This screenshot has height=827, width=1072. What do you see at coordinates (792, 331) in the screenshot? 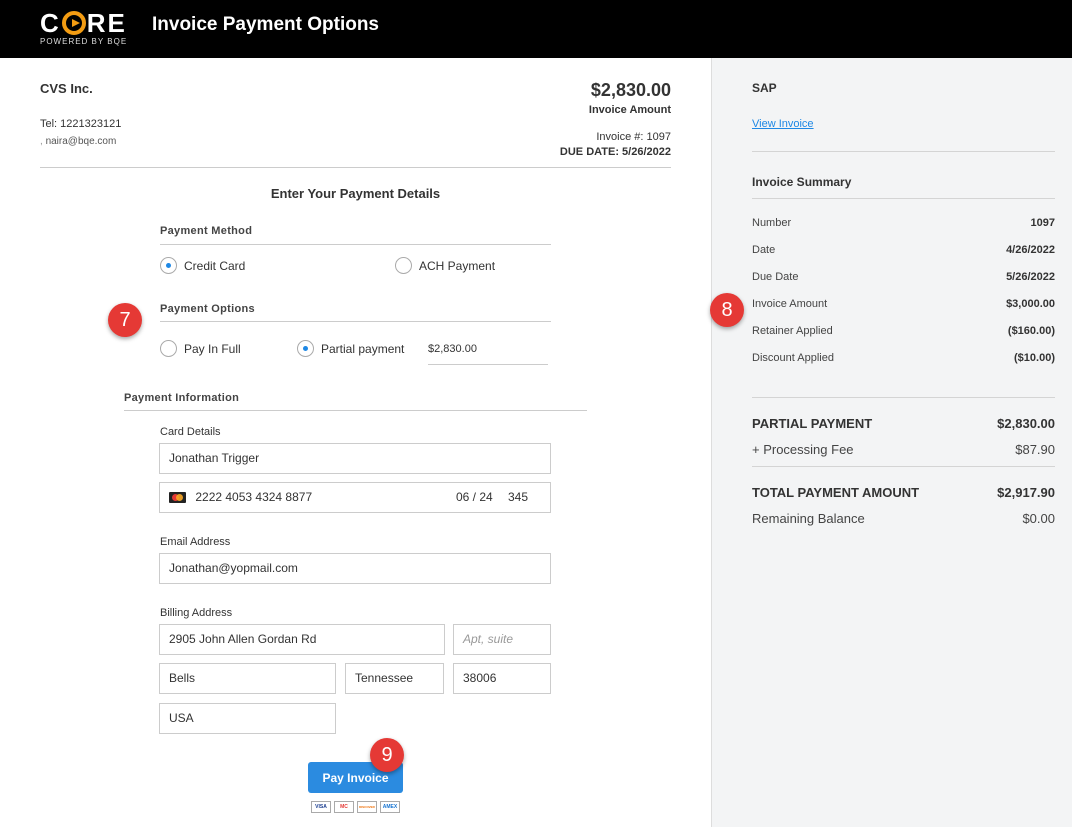
I see `summary-label: Retainer Applied` at bounding box center [792, 331].